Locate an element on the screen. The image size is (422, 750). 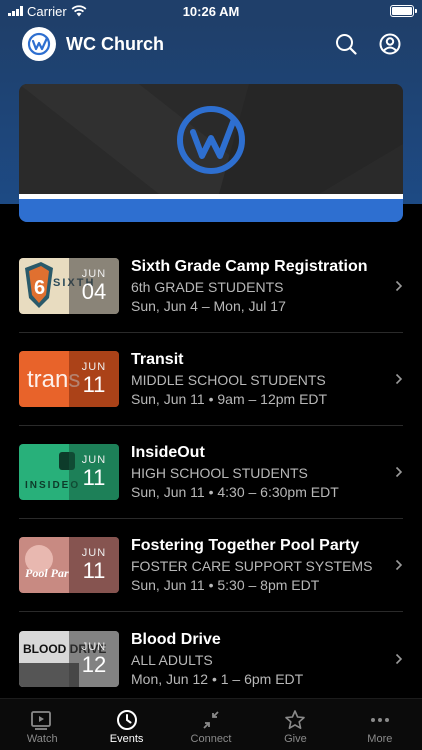
tab-events: Events is located at coordinates (126, 724).